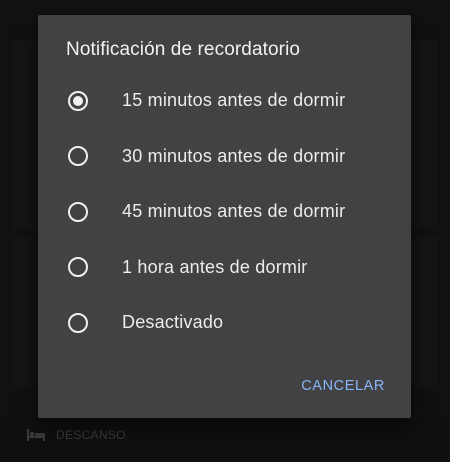  I want to click on option-label: 1 hora antes de dormir, so click(215, 266).